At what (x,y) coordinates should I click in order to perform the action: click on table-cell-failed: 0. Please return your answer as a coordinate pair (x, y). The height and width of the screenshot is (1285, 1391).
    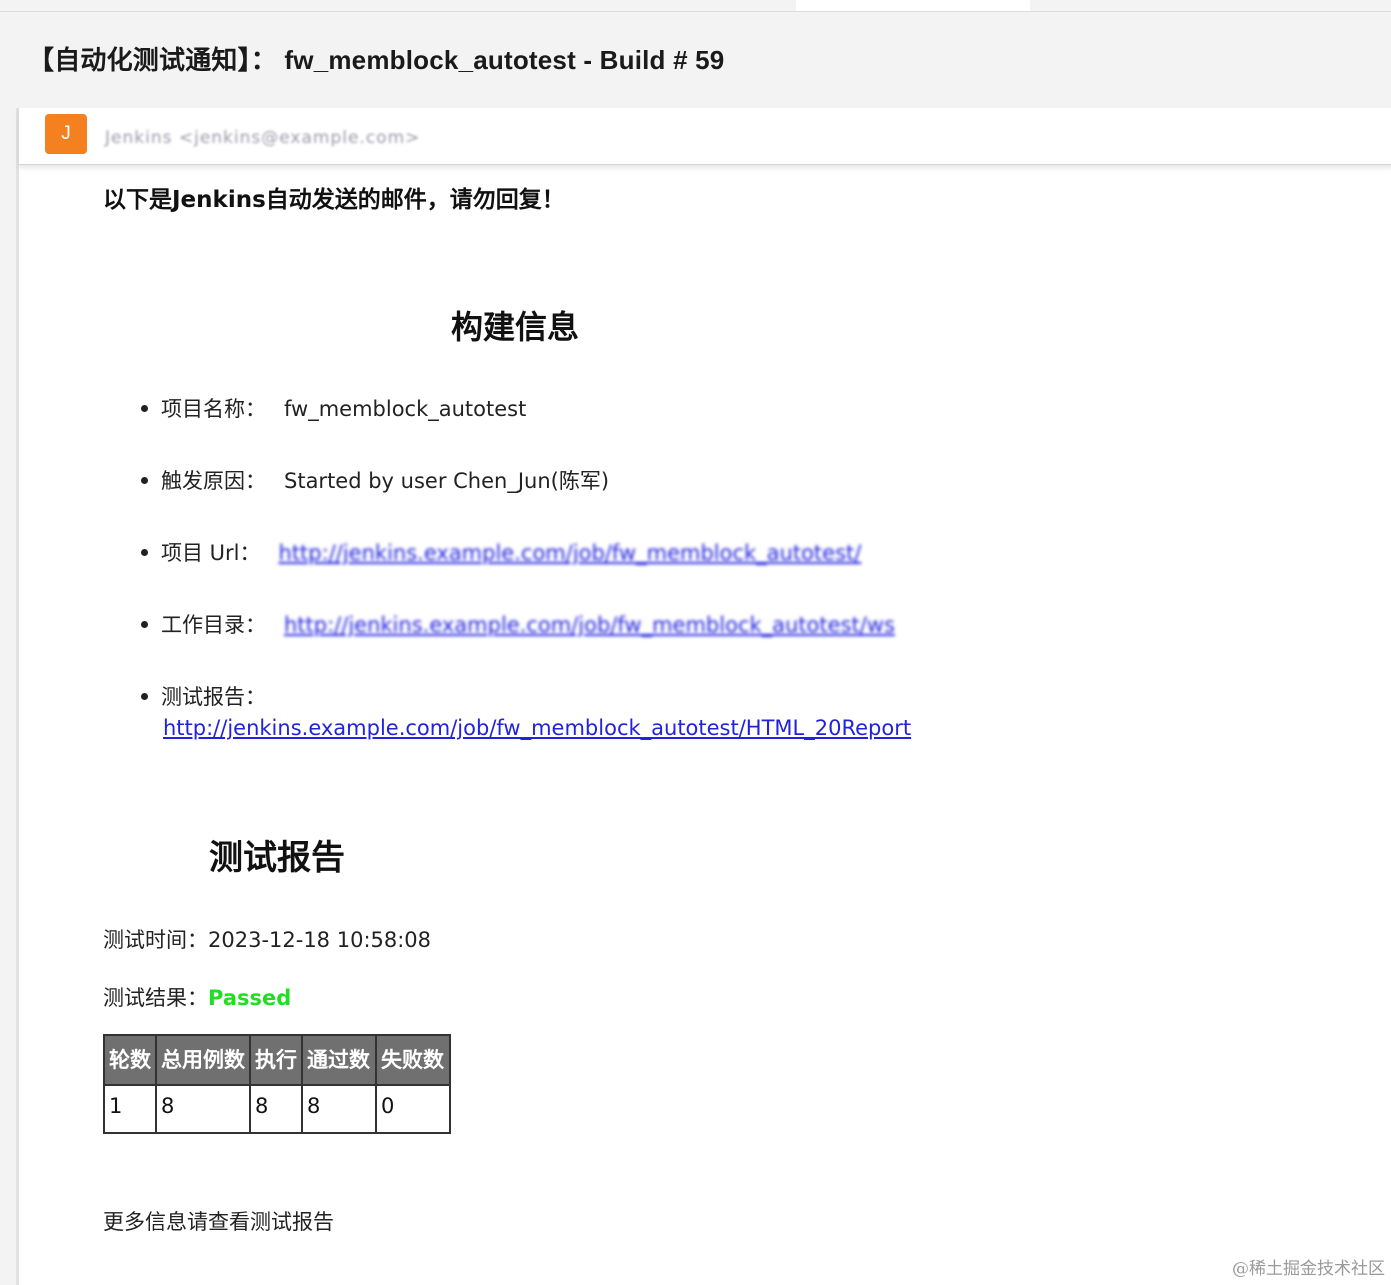
    Looking at the image, I should click on (413, 1109).